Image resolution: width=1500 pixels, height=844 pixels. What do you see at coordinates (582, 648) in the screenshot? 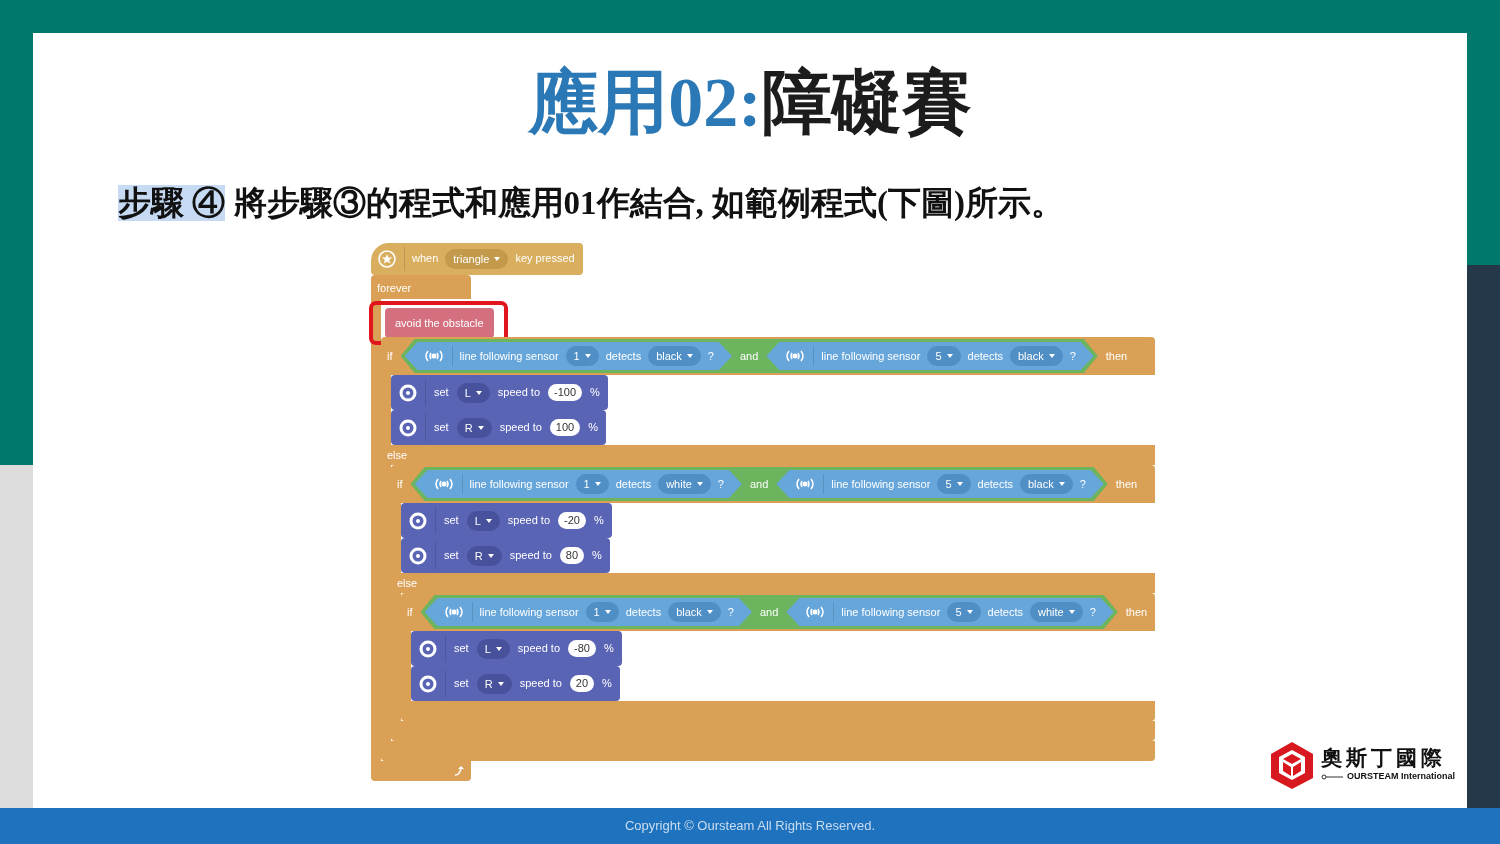
I see `number-field: -80` at bounding box center [582, 648].